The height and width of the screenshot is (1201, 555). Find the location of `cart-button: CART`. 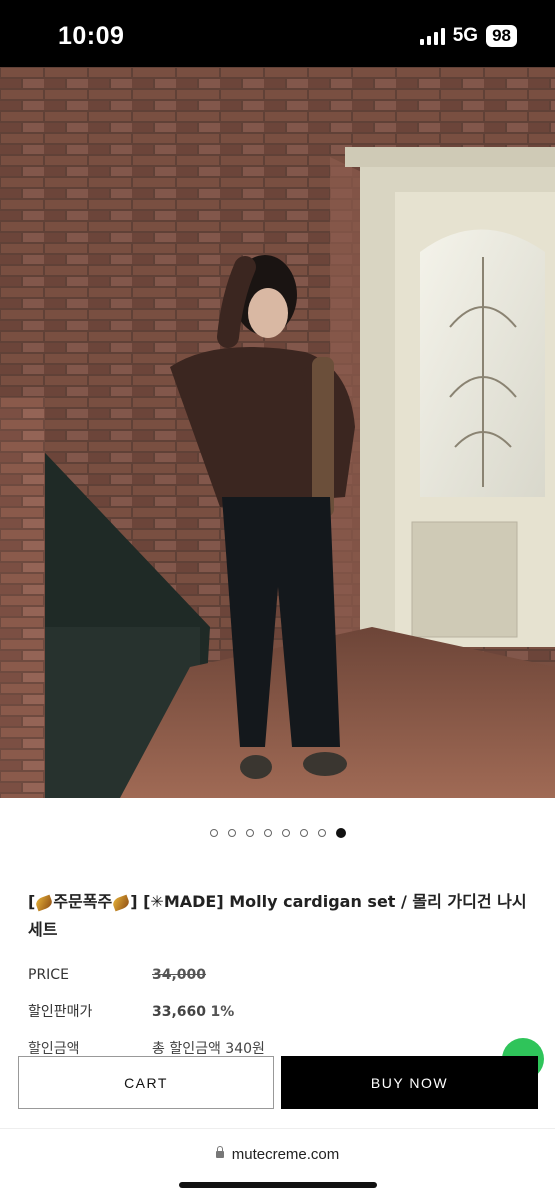

cart-button: CART is located at coordinates (146, 1082).